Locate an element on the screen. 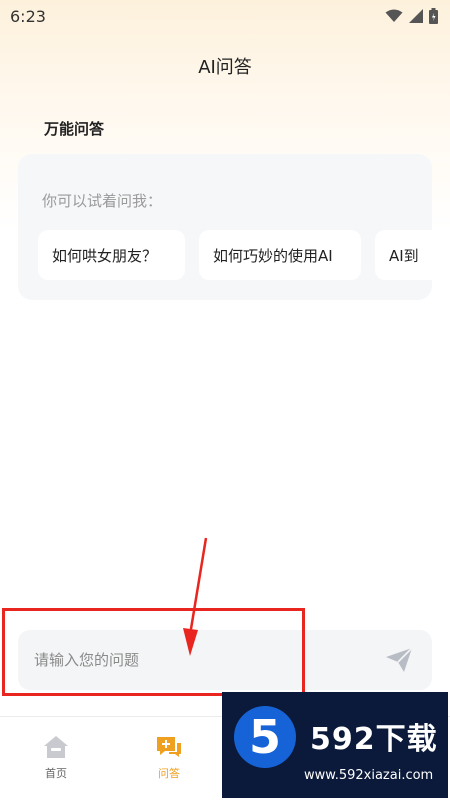 Image resolution: width=450 pixels, height=800 pixels. watermark-logo-digit: 5 is located at coordinates (264, 737).